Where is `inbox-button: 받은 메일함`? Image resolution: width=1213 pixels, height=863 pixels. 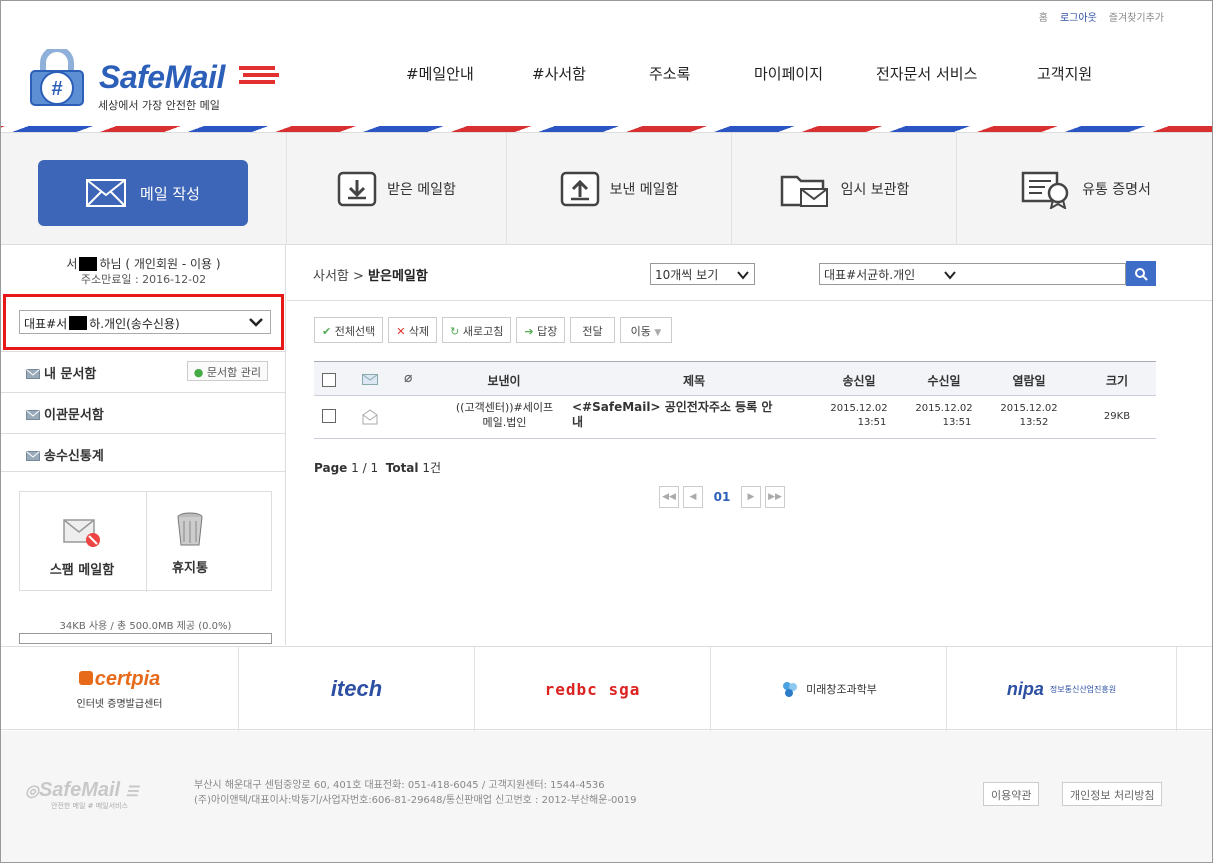 inbox-button: 받은 메일함 is located at coordinates (396, 189).